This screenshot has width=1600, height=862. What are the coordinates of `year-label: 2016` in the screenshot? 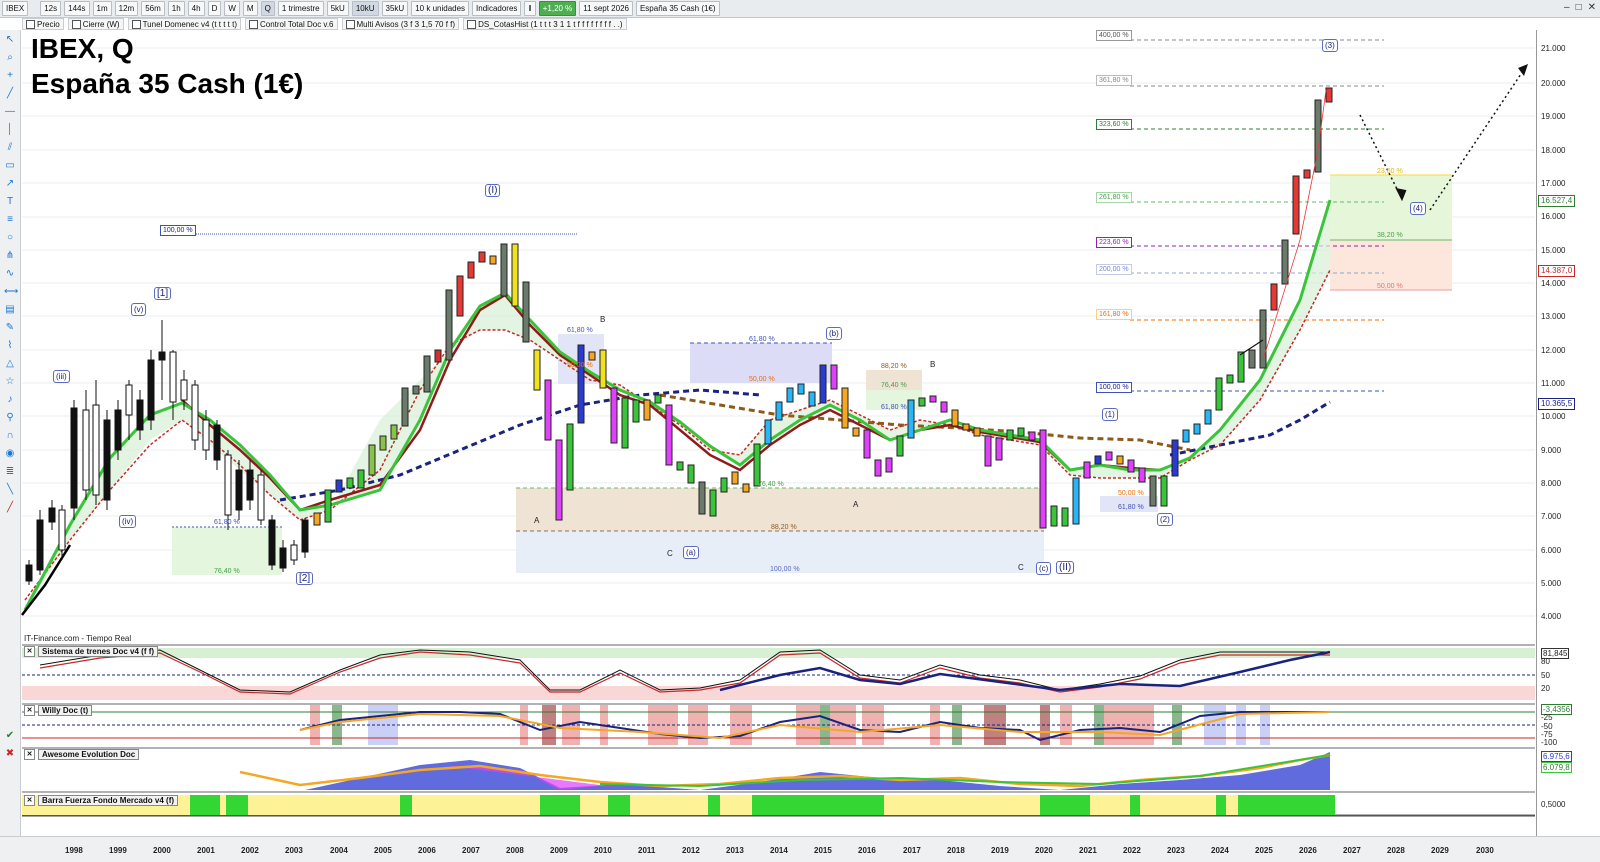 It's located at (867, 850).